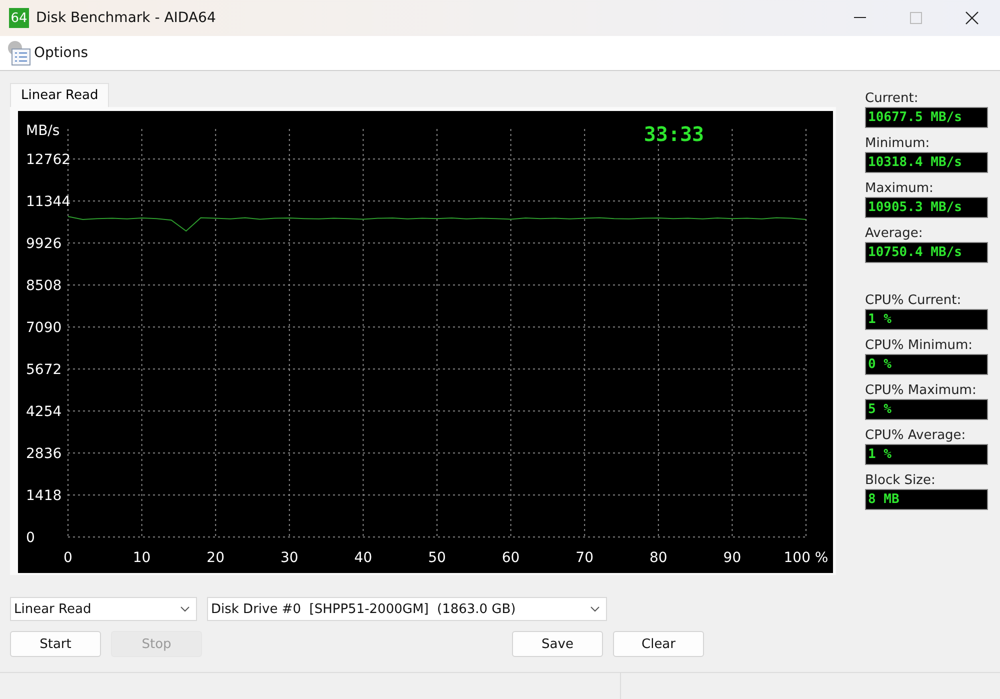  What do you see at coordinates (926, 162) in the screenshot?
I see `stat-value: 10318.4 MB/s` at bounding box center [926, 162].